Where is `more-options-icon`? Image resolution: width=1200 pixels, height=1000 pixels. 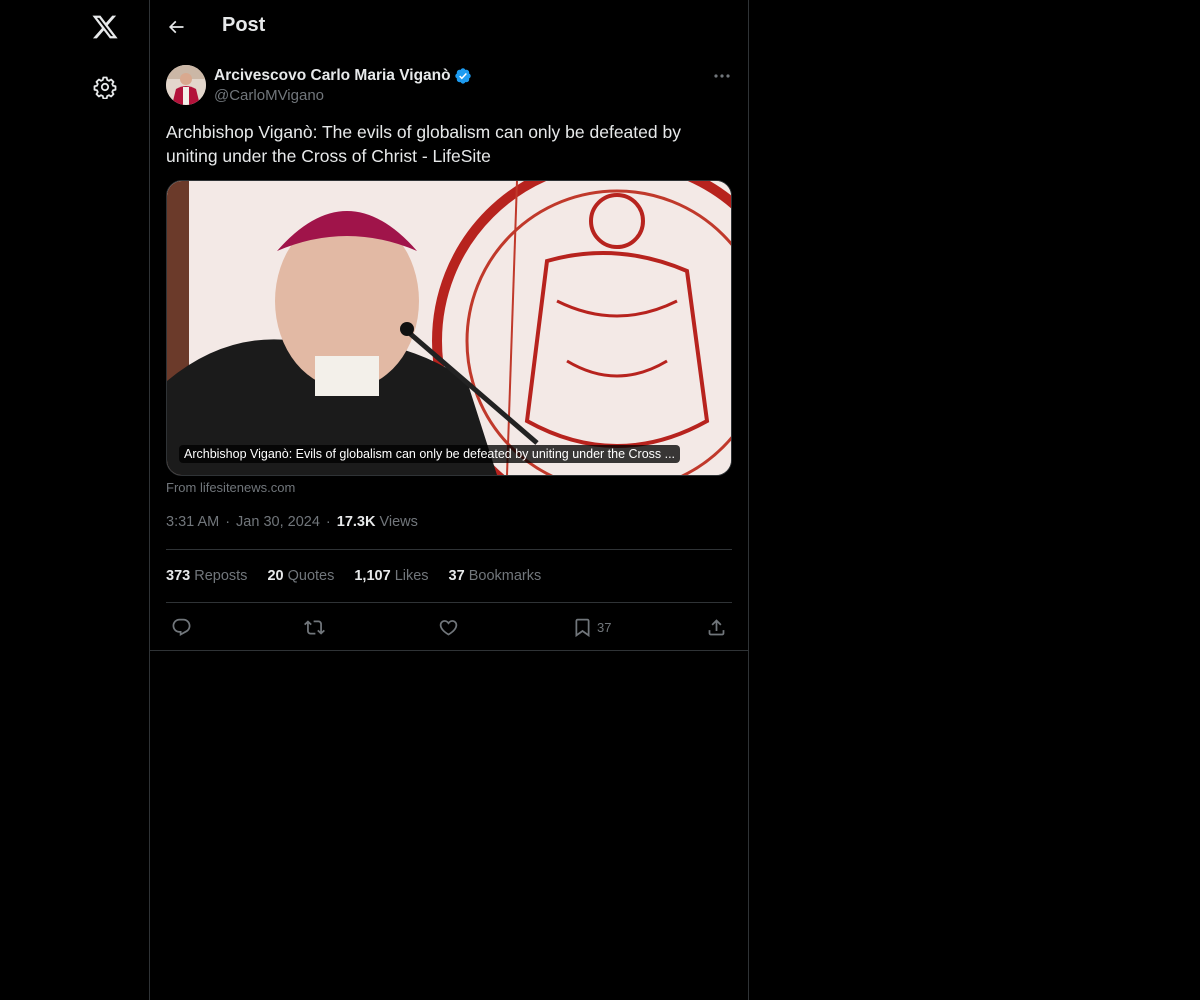 more-options-icon is located at coordinates (722, 76).